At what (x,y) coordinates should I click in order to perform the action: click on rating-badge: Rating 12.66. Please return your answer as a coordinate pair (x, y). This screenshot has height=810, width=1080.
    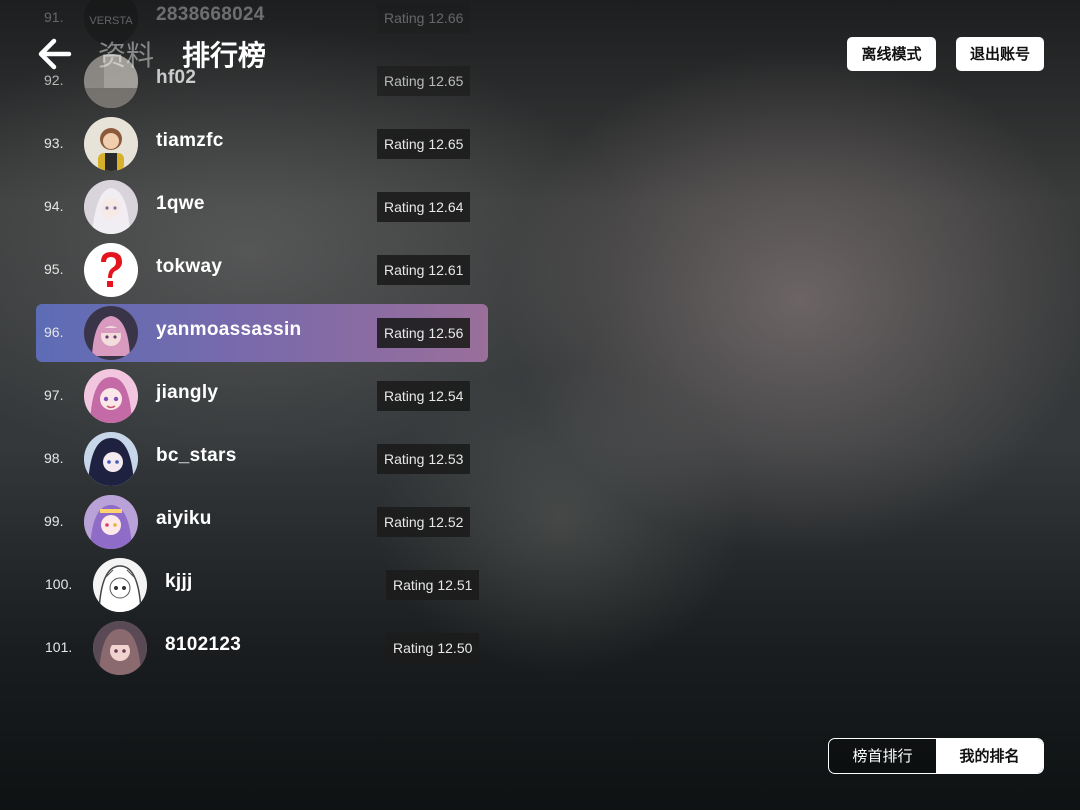
    Looking at the image, I should click on (424, 18).